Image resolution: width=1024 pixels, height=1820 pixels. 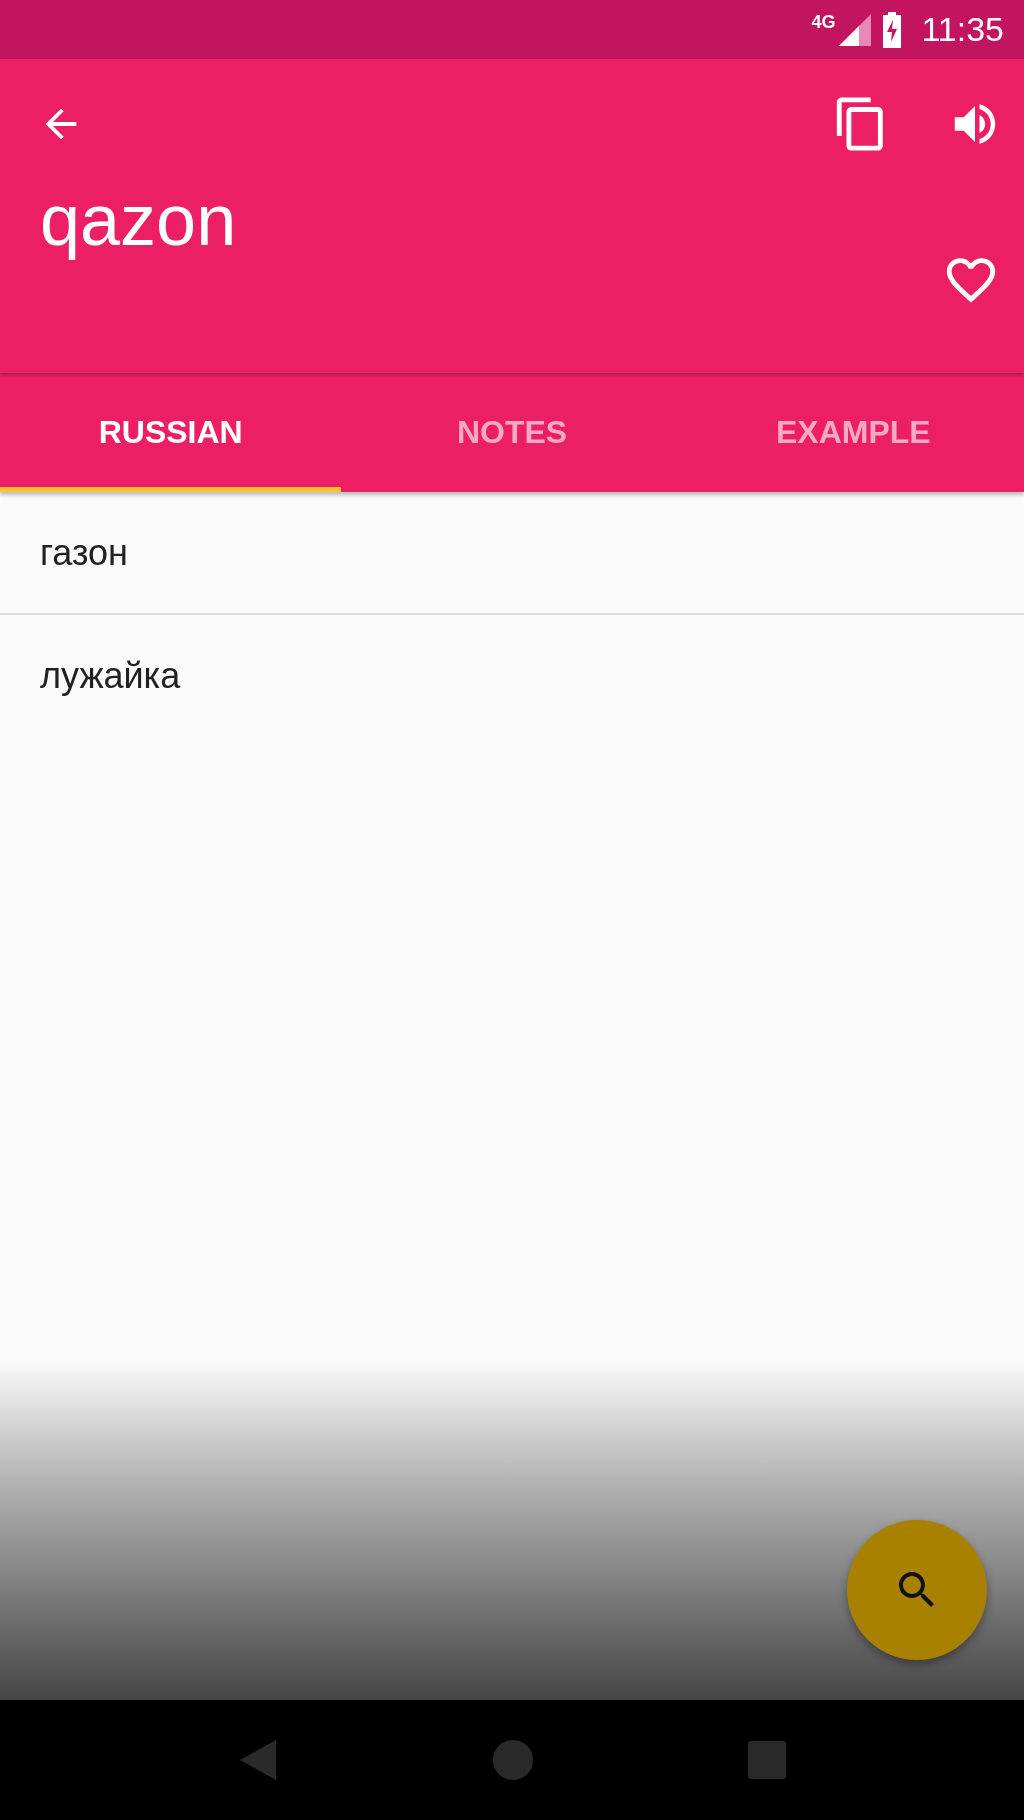 I want to click on translation-text: лужайка, so click(x=110, y=675).